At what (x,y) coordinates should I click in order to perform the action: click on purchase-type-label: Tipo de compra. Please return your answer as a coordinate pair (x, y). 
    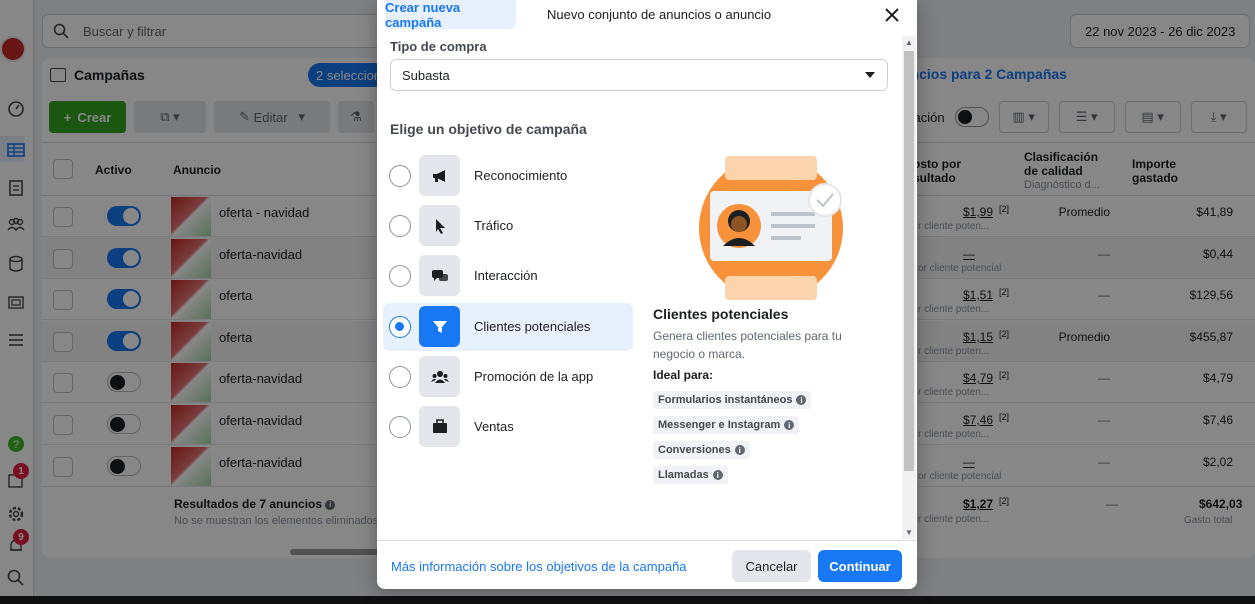
    Looking at the image, I should click on (438, 46).